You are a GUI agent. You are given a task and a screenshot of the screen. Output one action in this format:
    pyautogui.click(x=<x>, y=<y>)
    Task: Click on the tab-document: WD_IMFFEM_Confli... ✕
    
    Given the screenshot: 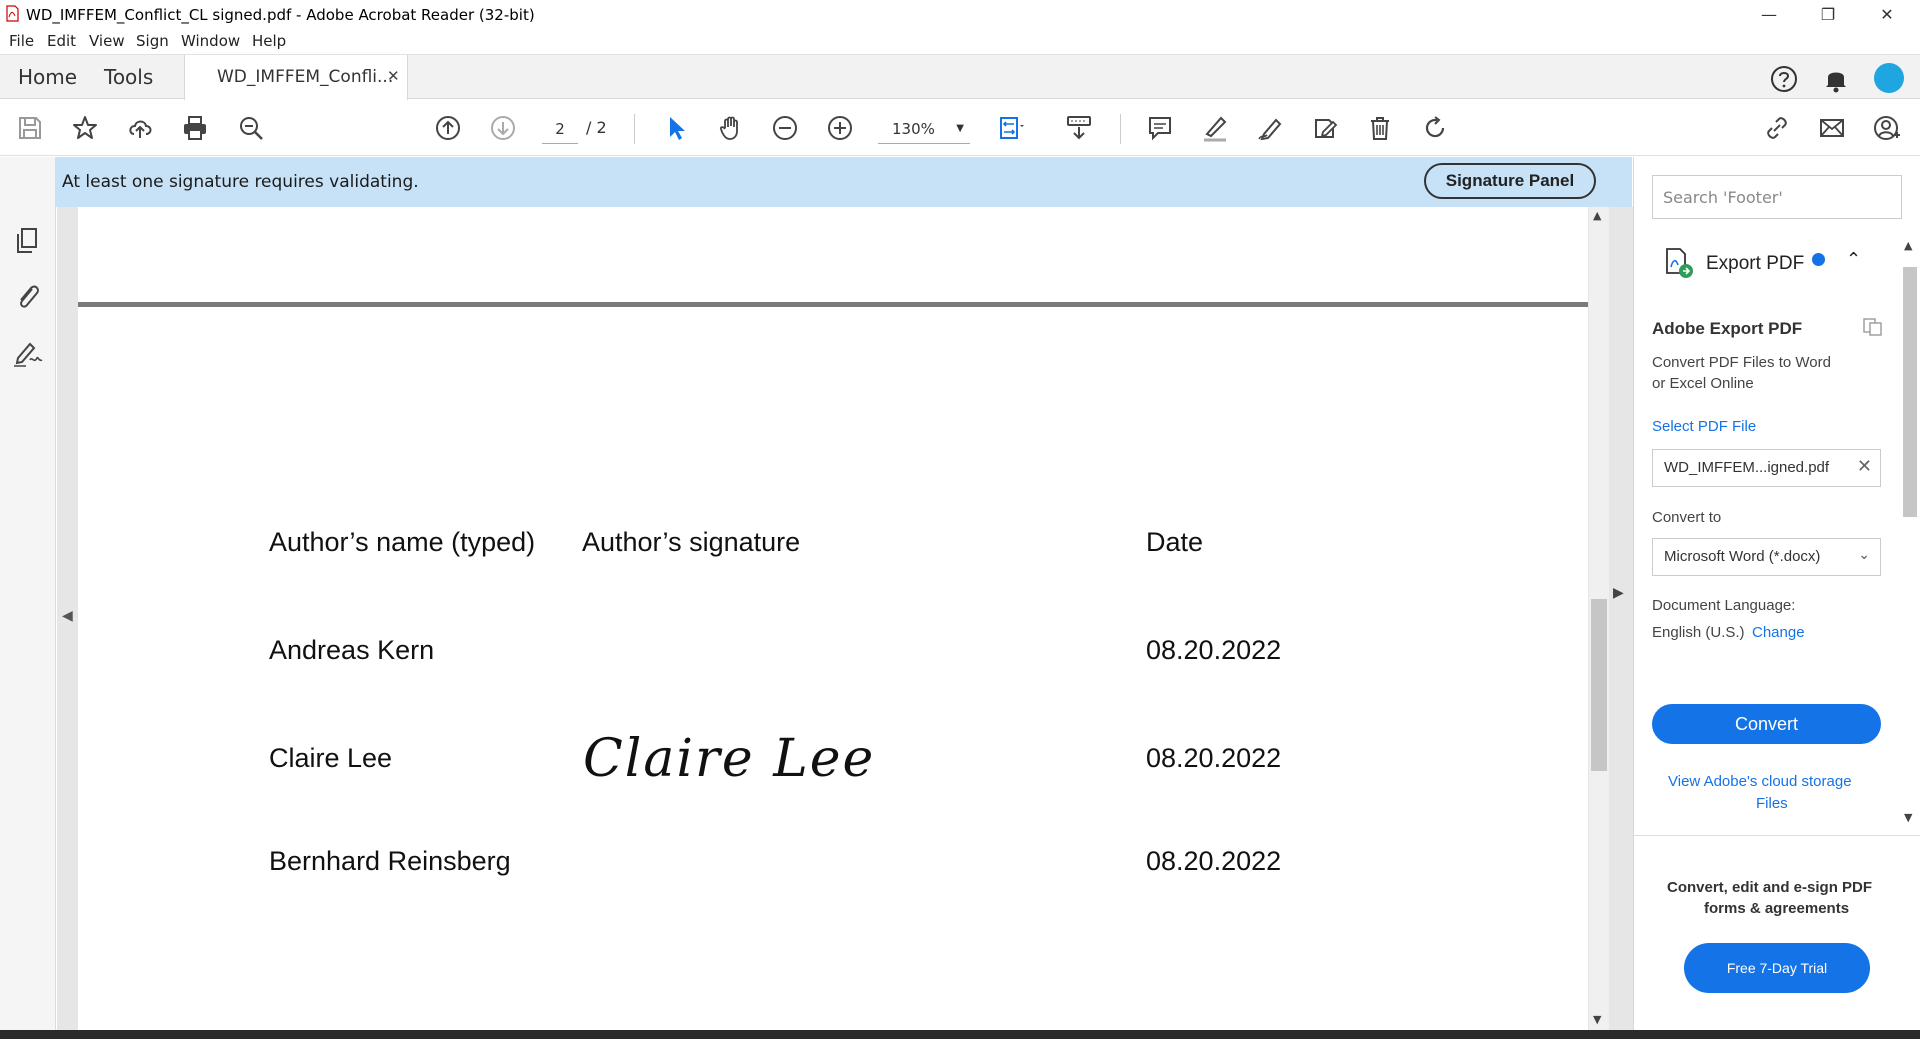 What is the action you would take?
    pyautogui.click(x=296, y=77)
    